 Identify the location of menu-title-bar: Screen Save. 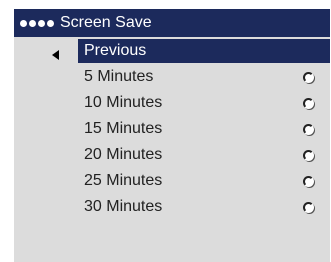
(172, 23).